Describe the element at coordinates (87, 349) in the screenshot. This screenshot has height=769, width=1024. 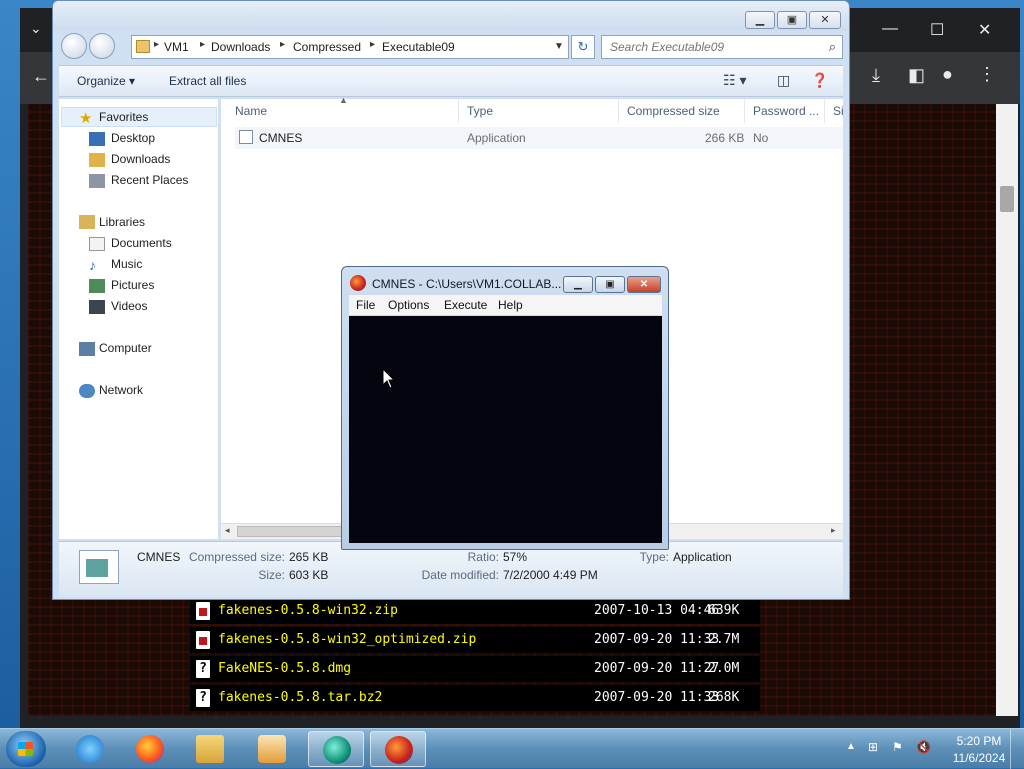
I see `computer-icon` at that location.